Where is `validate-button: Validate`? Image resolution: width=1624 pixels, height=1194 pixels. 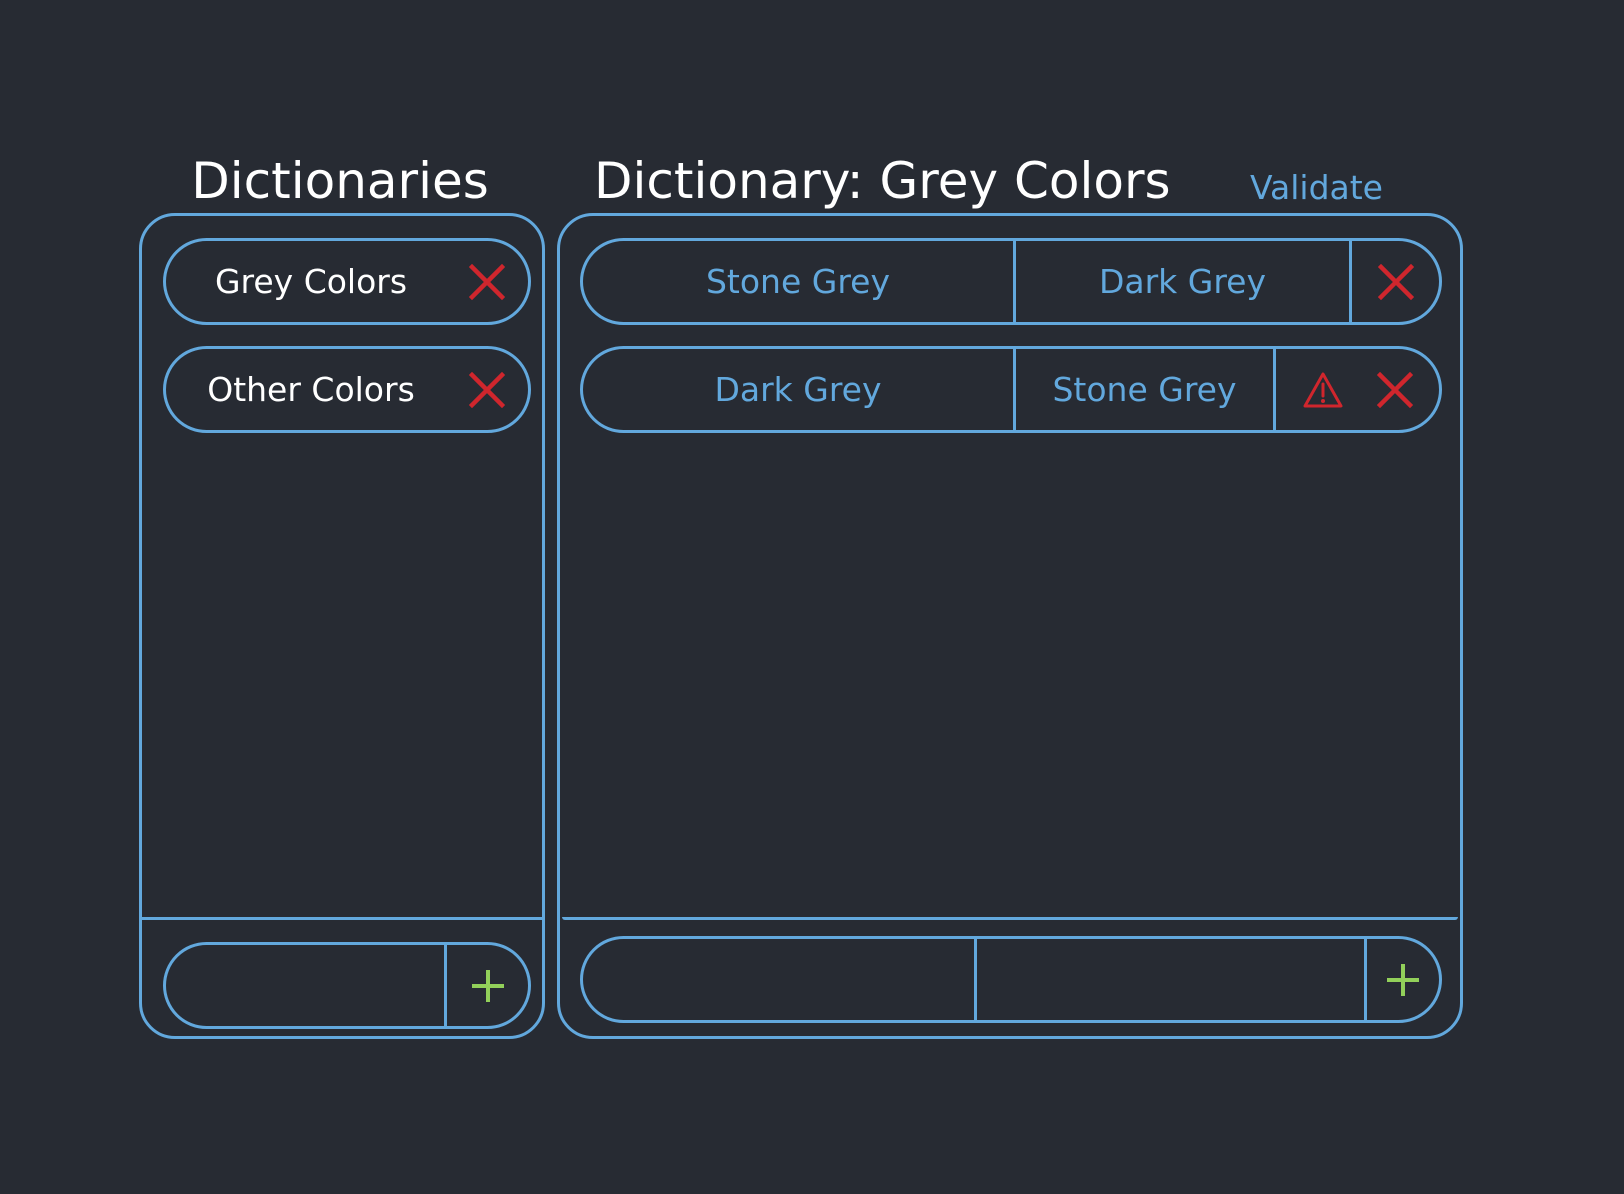
validate-button: Validate is located at coordinates (1316, 188).